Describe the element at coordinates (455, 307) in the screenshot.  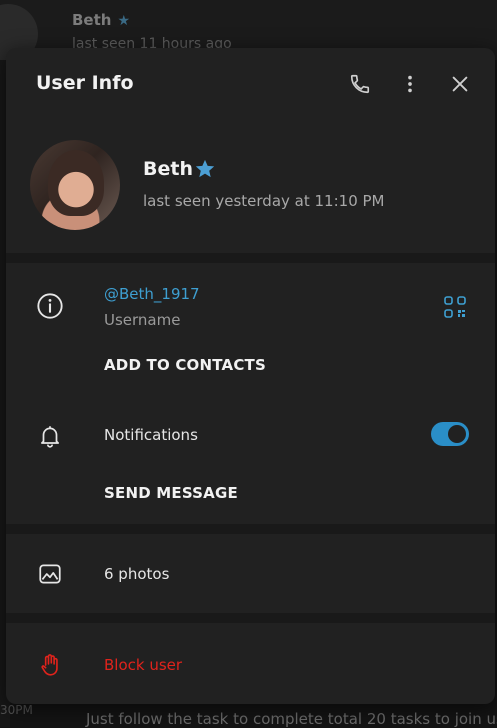
I see `qr-code-icon` at that location.